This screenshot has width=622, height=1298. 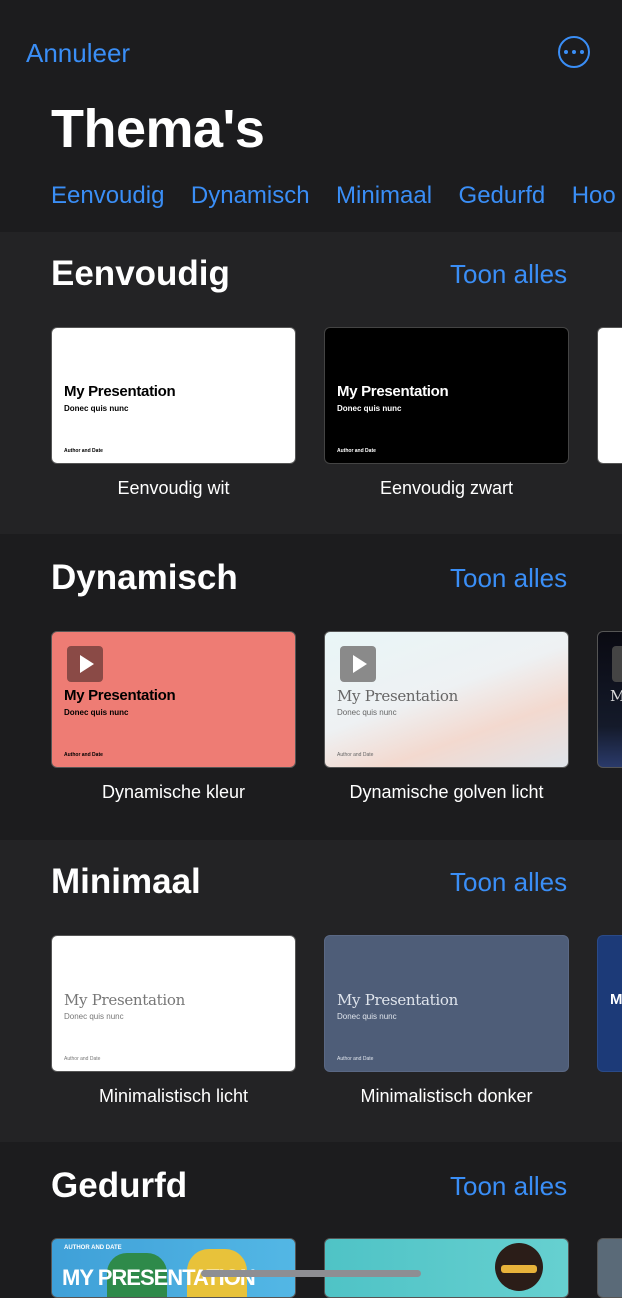 What do you see at coordinates (107, 196) in the screenshot?
I see `tab-eenvoudig: Eenvoudig` at bounding box center [107, 196].